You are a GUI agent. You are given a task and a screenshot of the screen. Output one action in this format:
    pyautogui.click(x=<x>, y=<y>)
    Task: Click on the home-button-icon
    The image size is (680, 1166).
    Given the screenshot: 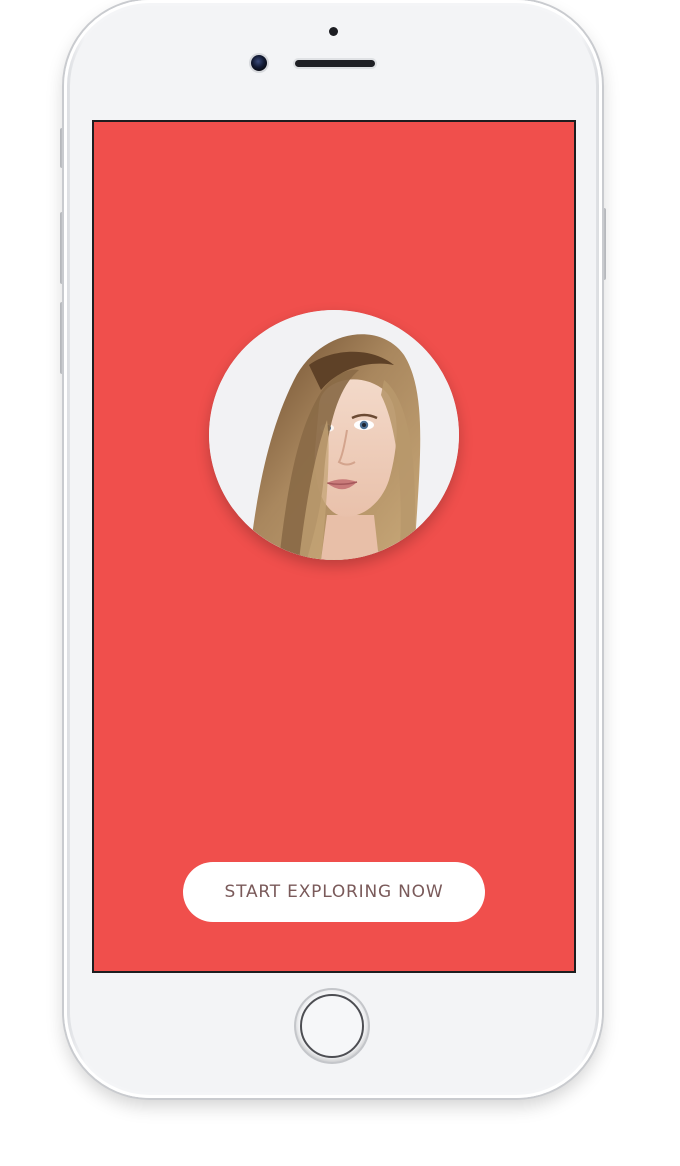 What is the action you would take?
    pyautogui.click(x=332, y=1026)
    